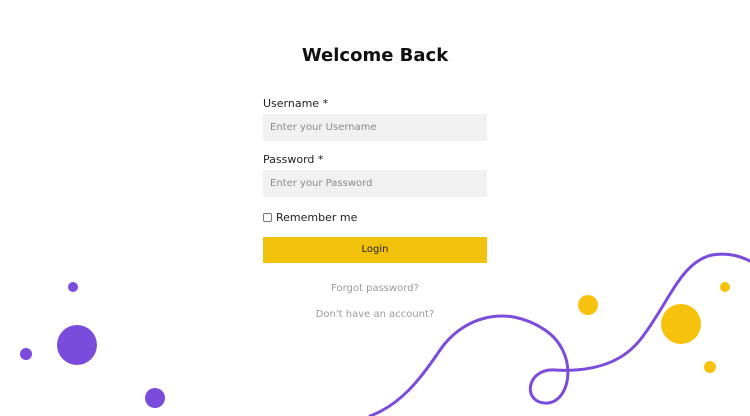  What do you see at coordinates (375, 217) in the screenshot?
I see `remember-me-row: Remember me` at bounding box center [375, 217].